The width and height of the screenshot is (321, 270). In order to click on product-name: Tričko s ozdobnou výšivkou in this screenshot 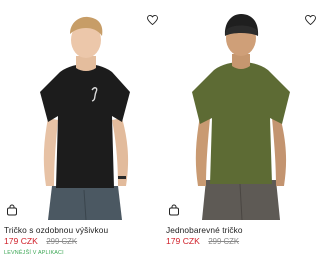, I will do `click(56, 230)`.